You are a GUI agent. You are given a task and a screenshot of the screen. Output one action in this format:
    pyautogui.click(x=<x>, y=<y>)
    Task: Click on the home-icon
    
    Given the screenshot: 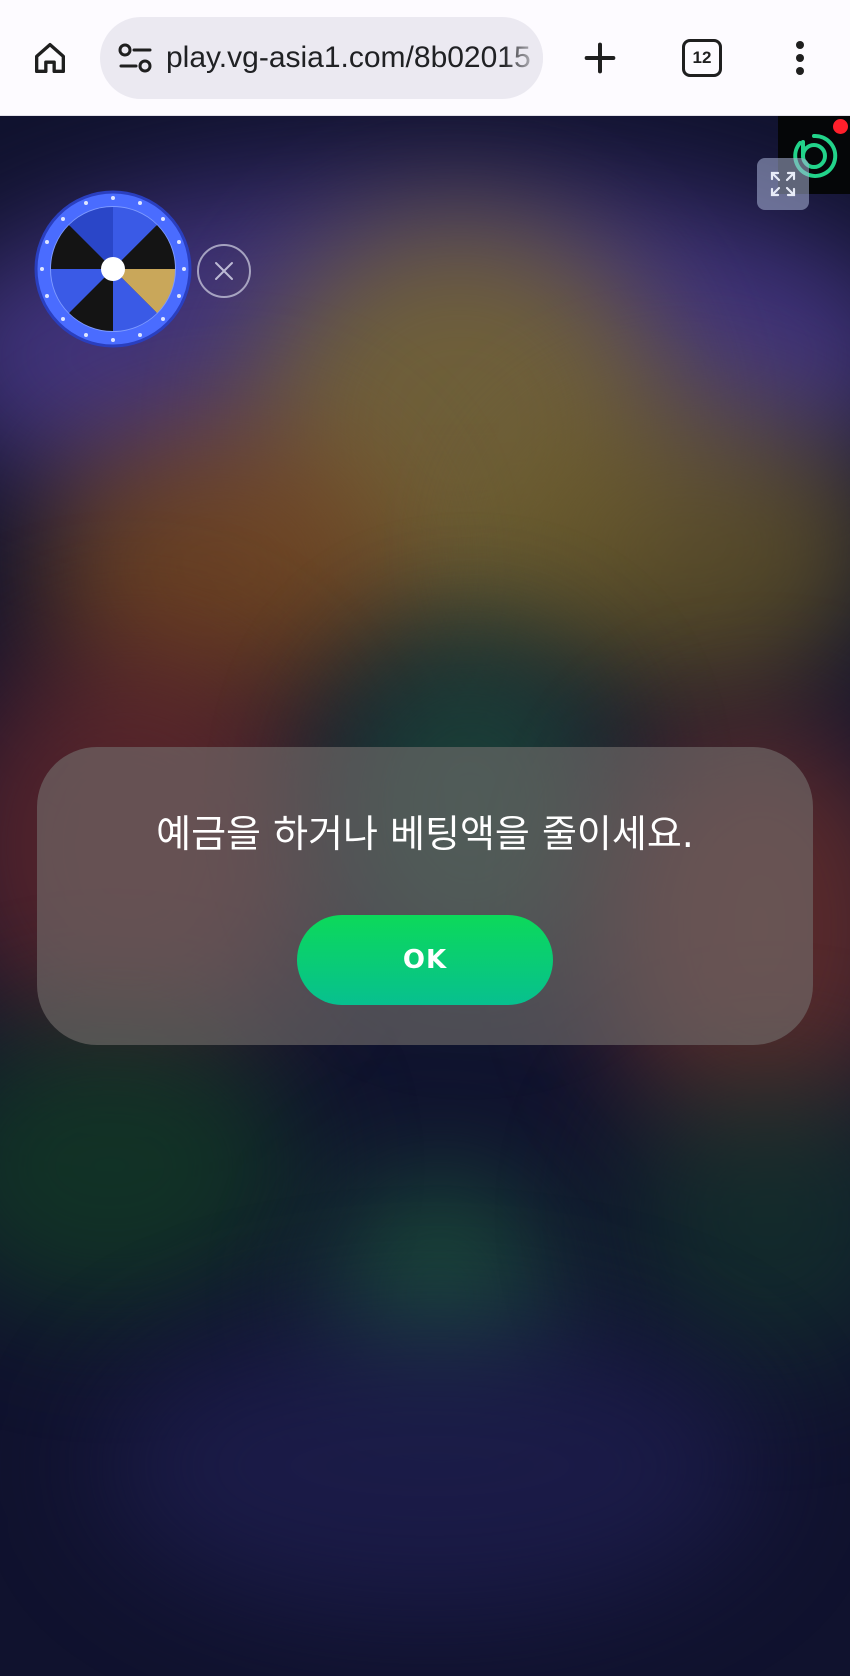 What is the action you would take?
    pyautogui.click(x=50, y=58)
    